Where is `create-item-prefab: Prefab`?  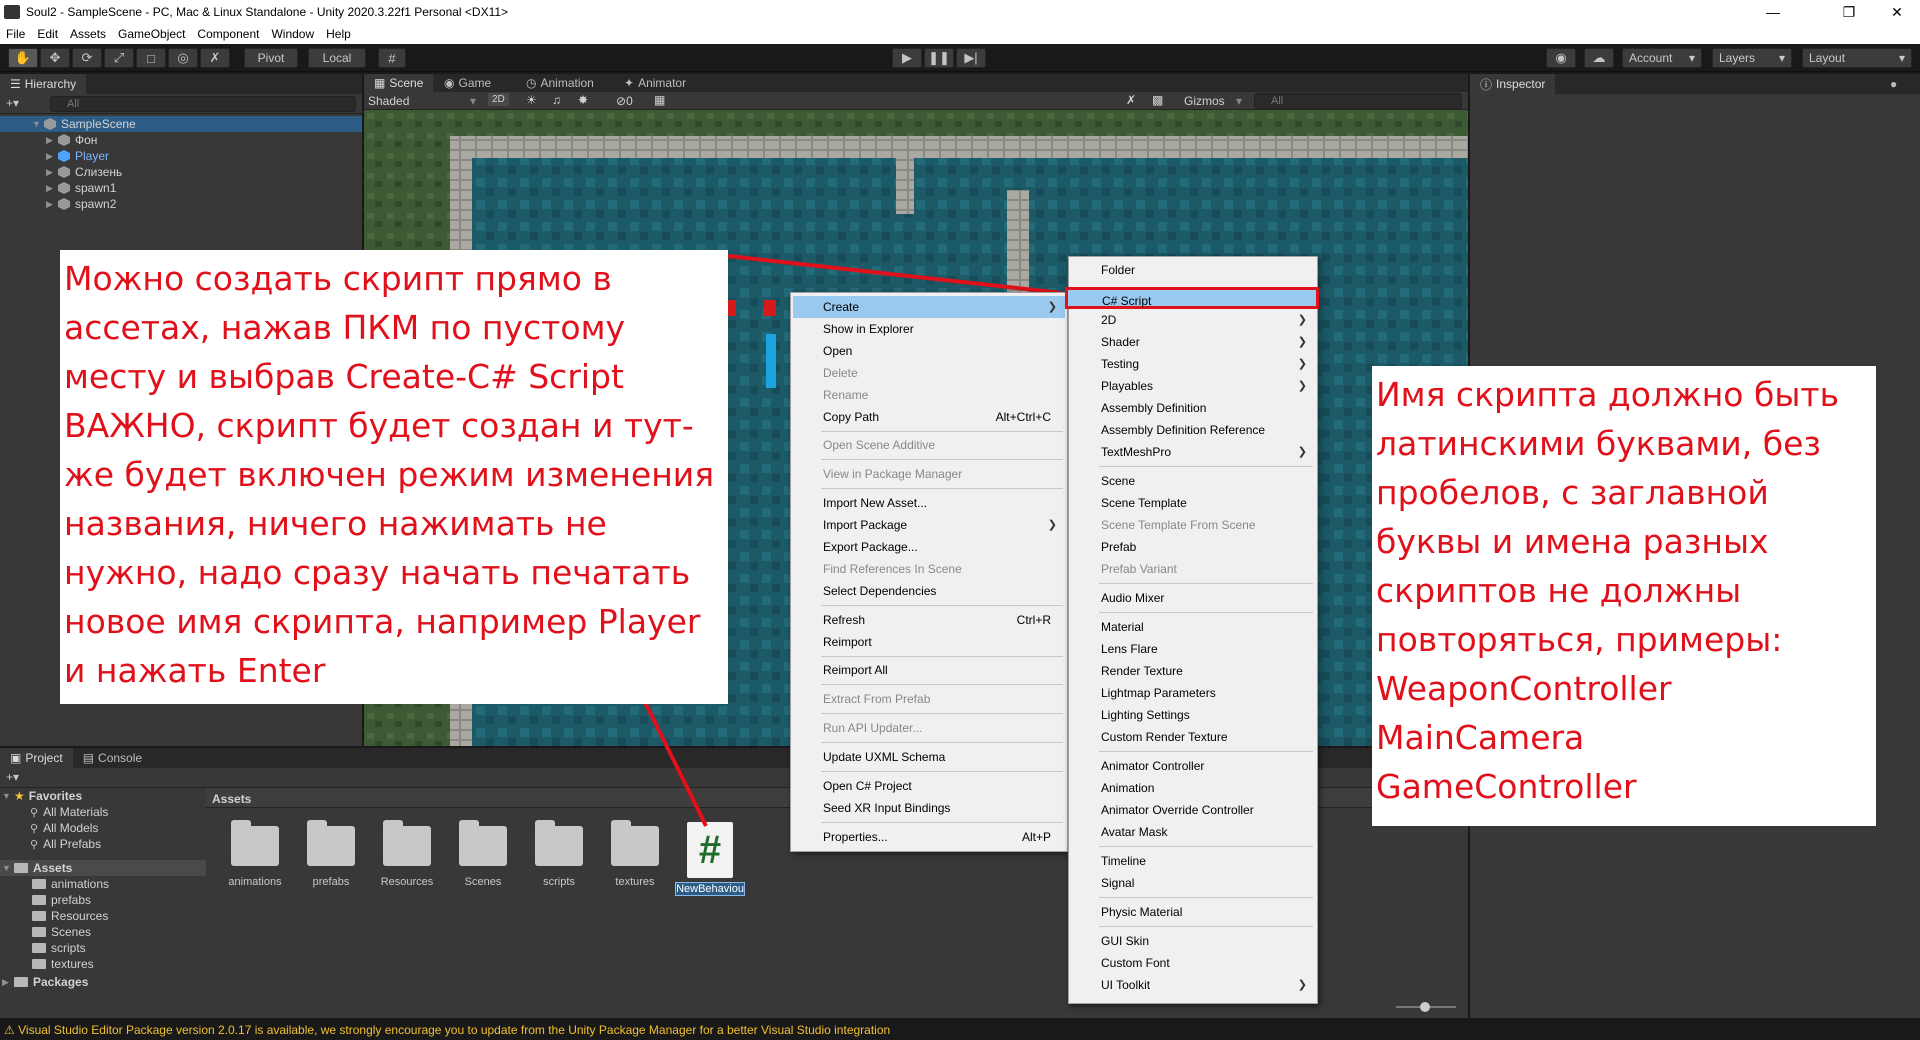 create-item-prefab: Prefab is located at coordinates (1193, 547).